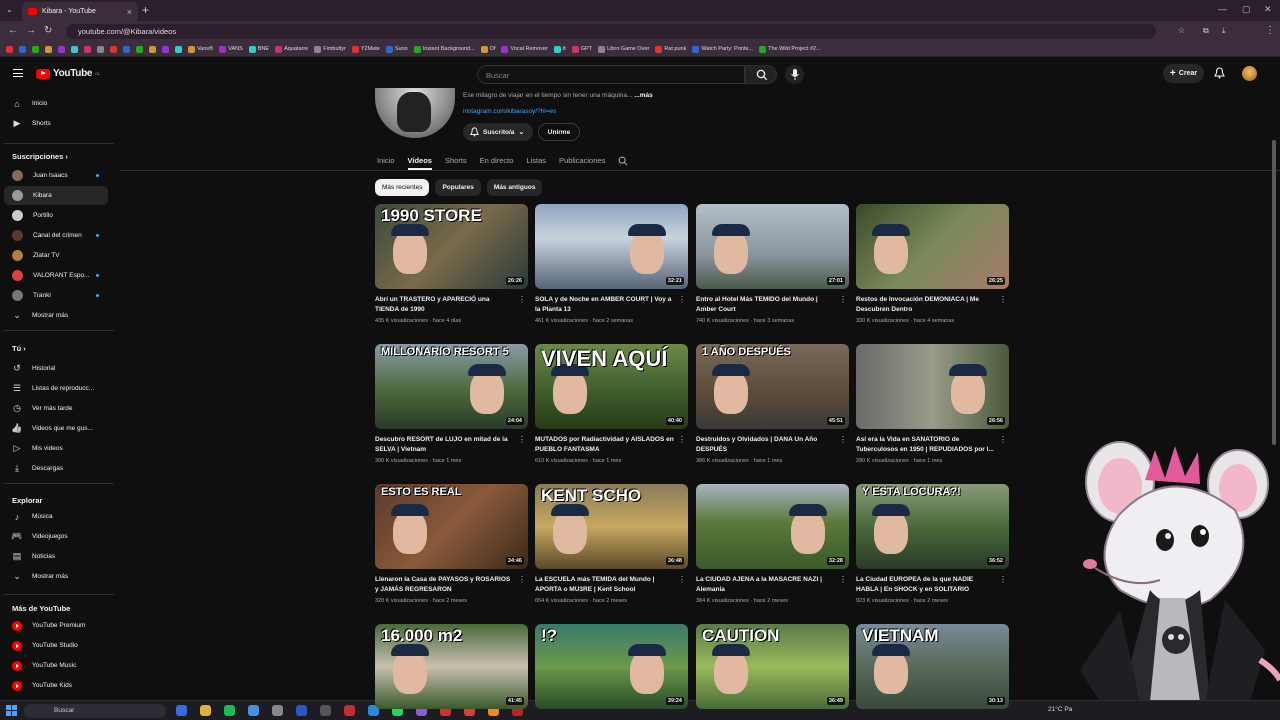 The height and width of the screenshot is (720, 1280). I want to click on sidebar-item-explore: ♪ Música, so click(56, 516).